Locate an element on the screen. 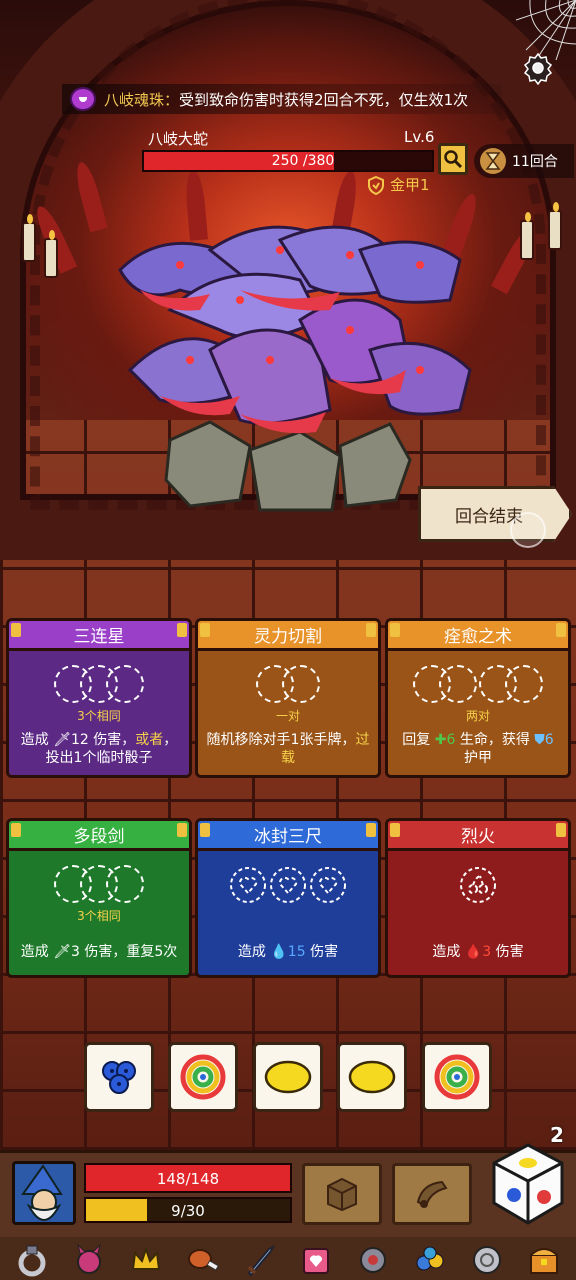  shield-icon: ⛊ is located at coordinates (539, 740).